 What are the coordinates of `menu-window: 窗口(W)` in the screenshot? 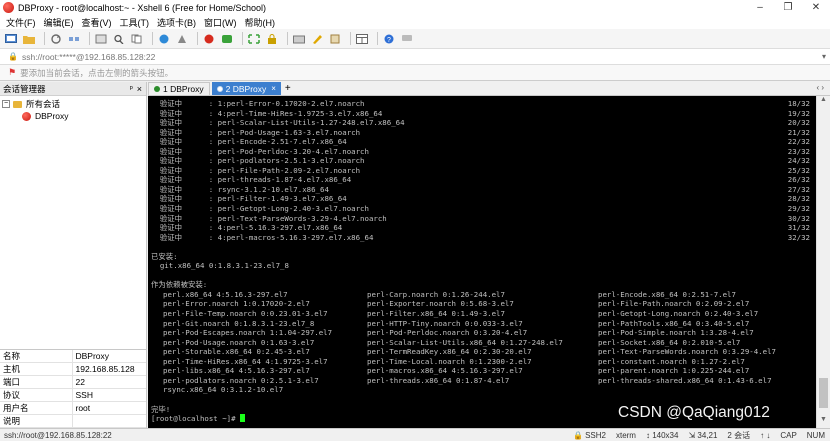 It's located at (220, 22).